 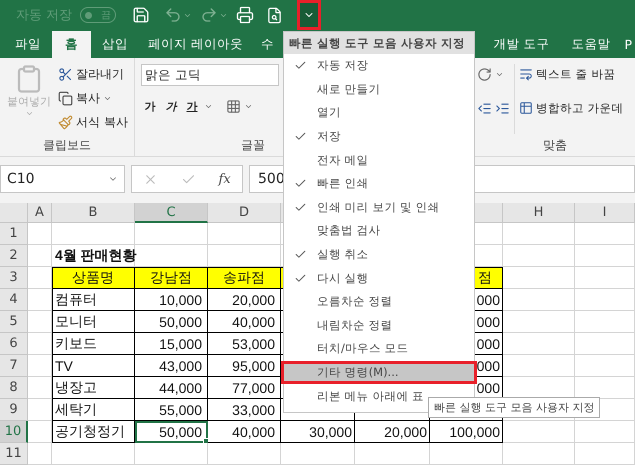 What do you see at coordinates (44, 15) in the screenshot?
I see `autosave-label: 자동 저장` at bounding box center [44, 15].